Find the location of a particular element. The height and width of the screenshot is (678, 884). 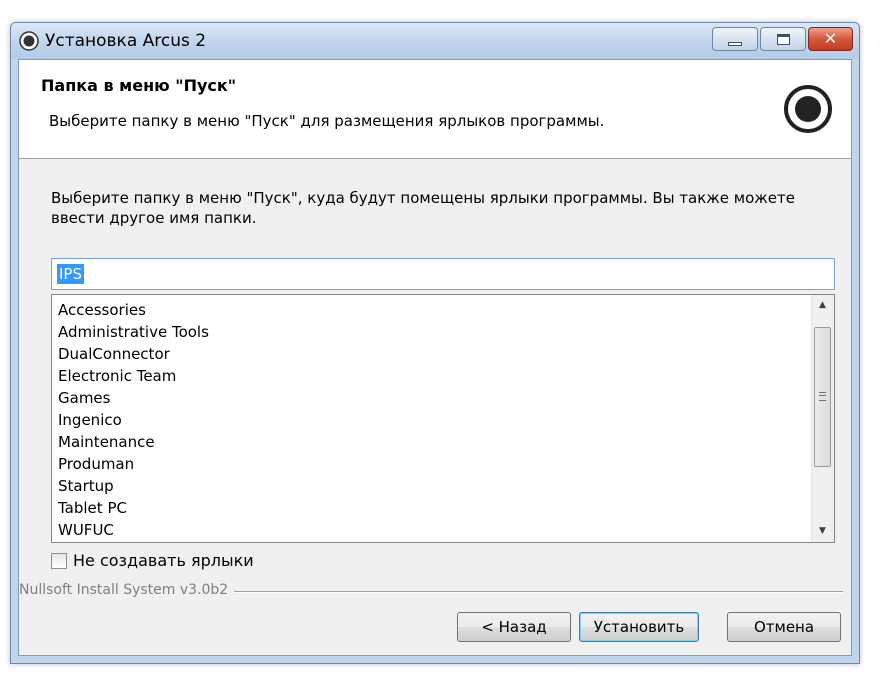

close-button: ✕ is located at coordinates (830, 39).